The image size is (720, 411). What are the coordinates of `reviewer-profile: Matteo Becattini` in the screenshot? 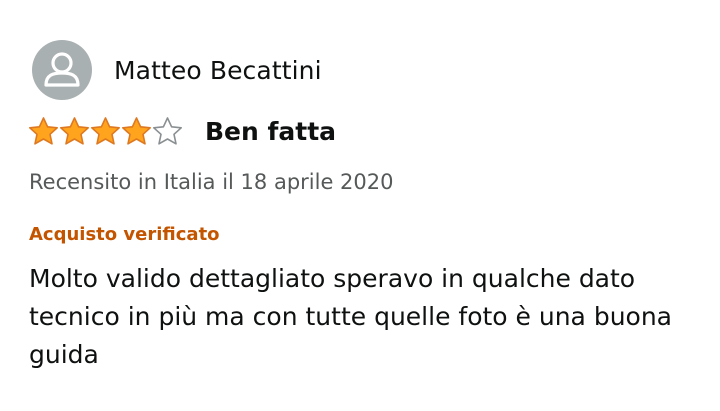 It's located at (177, 70).